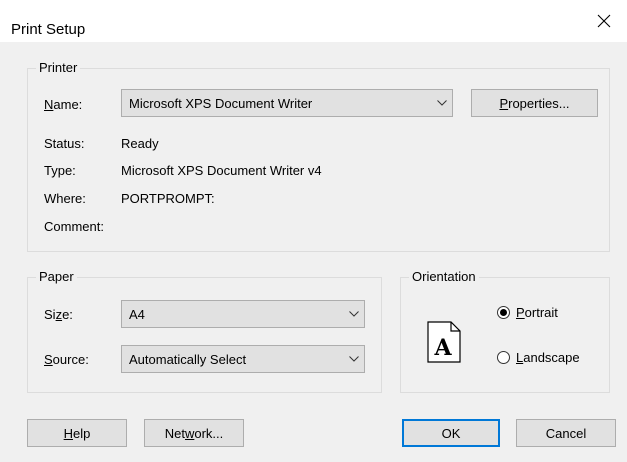 The height and width of the screenshot is (462, 627). I want to click on portrait-radio-circle, so click(503, 312).